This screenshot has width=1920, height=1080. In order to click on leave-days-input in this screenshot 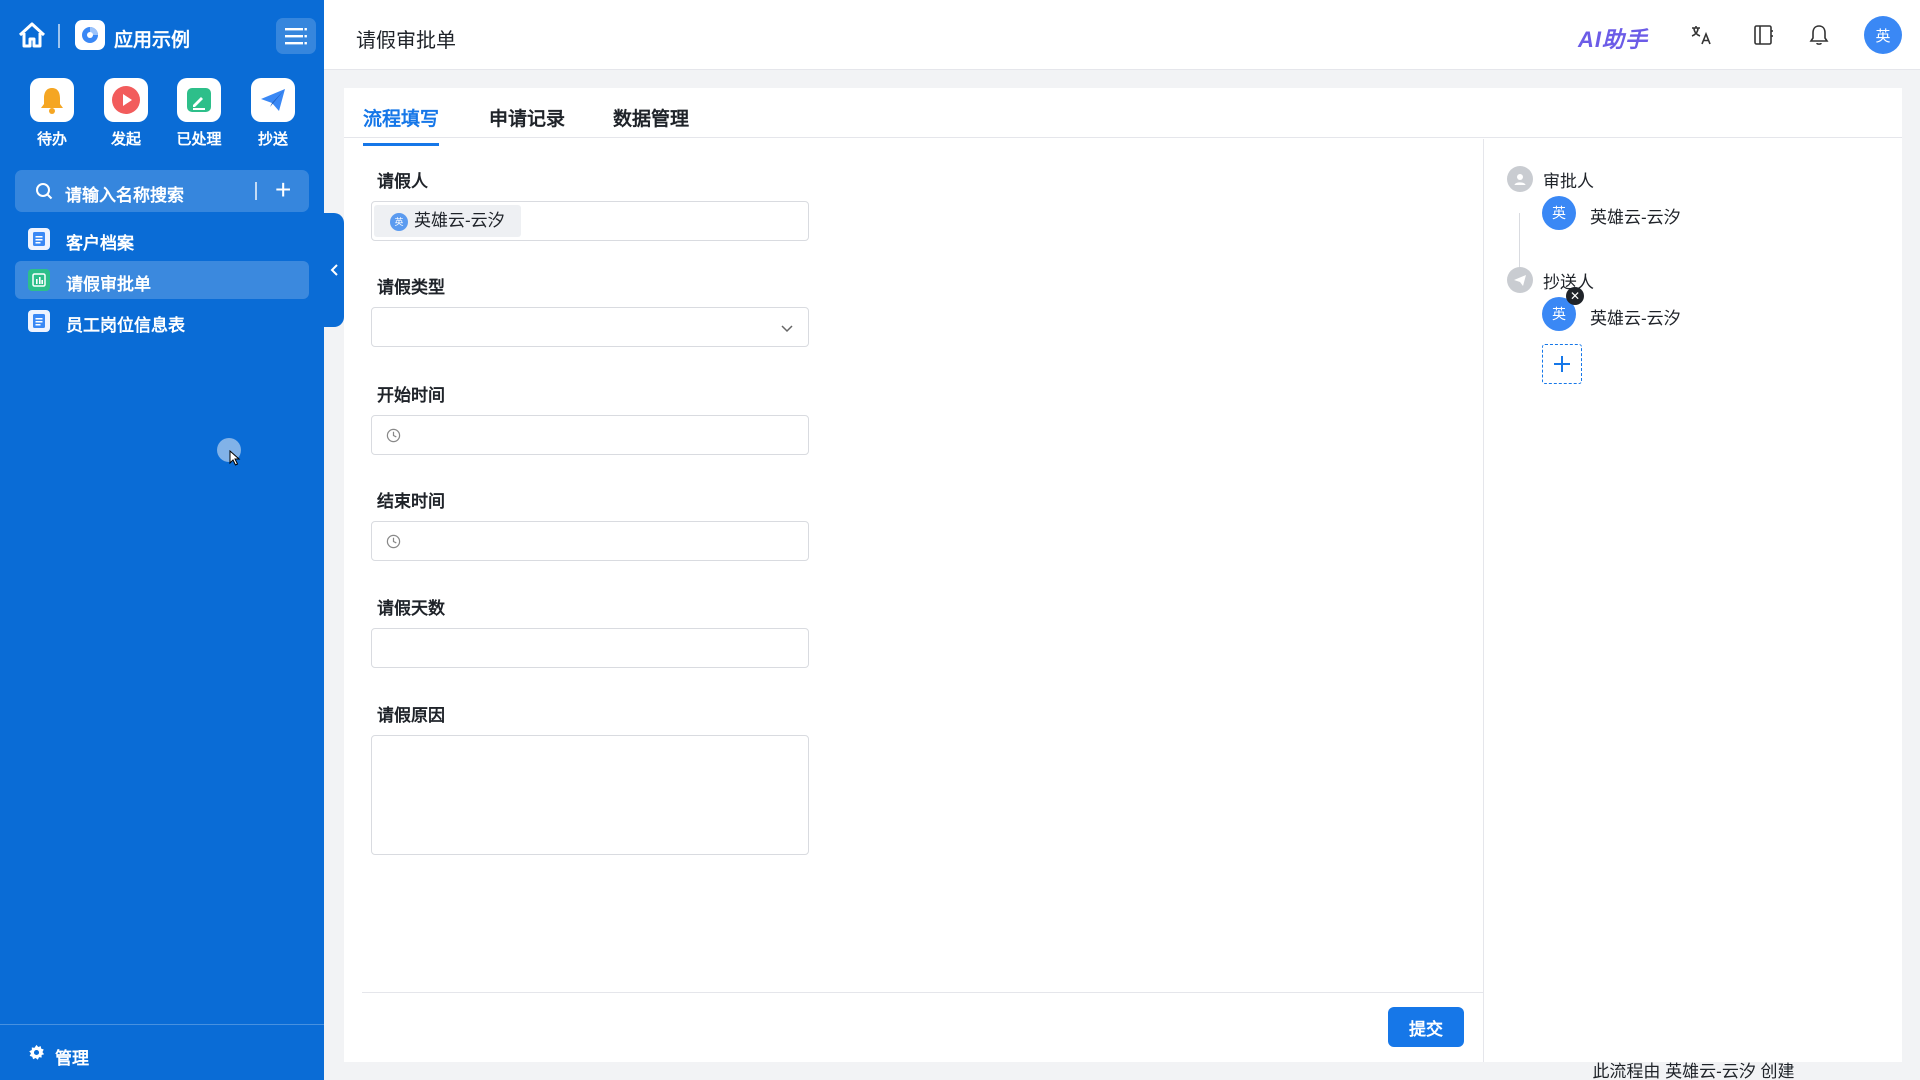, I will do `click(590, 648)`.